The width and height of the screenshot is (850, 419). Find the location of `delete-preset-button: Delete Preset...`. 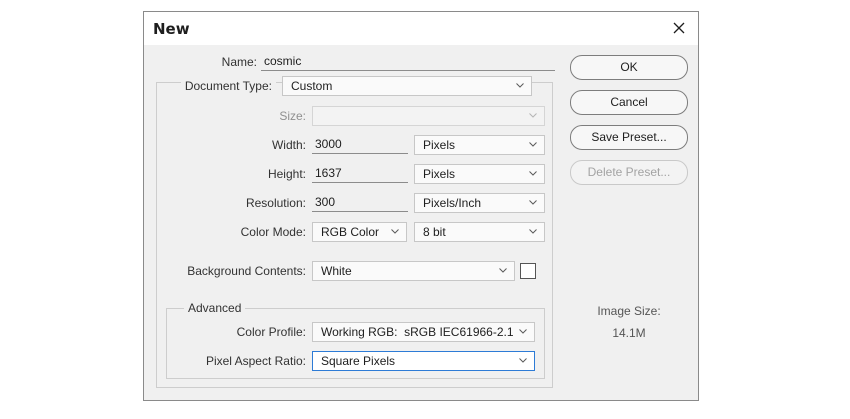

delete-preset-button: Delete Preset... is located at coordinates (629, 172).